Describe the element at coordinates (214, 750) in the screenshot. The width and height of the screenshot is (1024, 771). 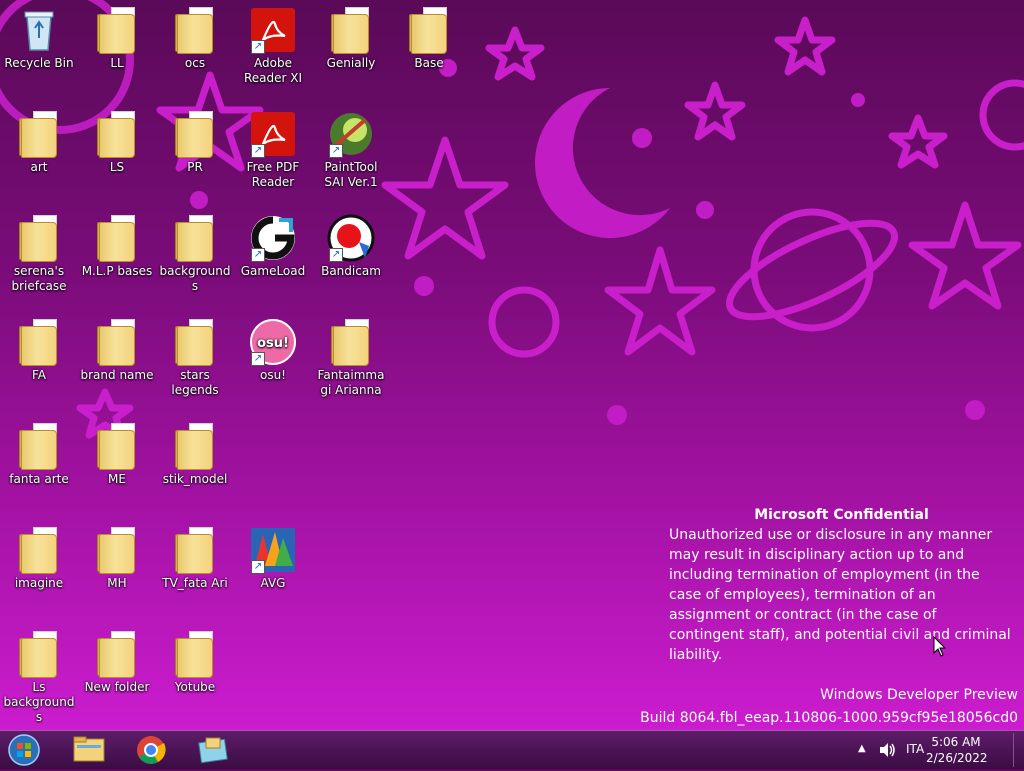
I see `taskbar-control-panel-button` at that location.